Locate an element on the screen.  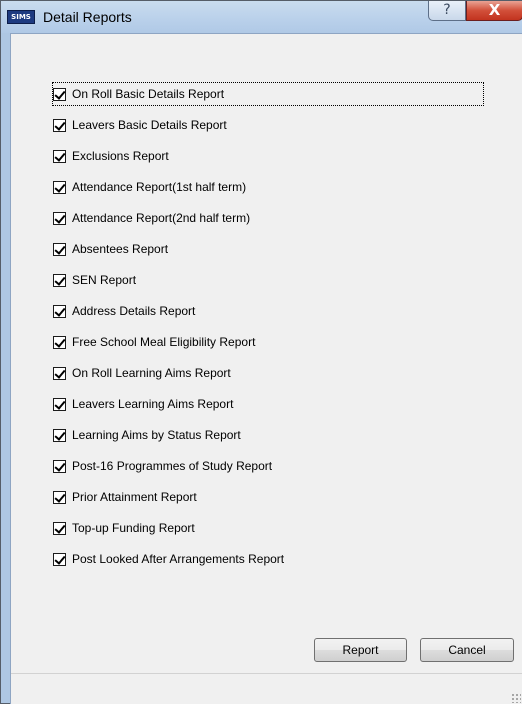
cancel-button: Cancel is located at coordinates (467, 650).